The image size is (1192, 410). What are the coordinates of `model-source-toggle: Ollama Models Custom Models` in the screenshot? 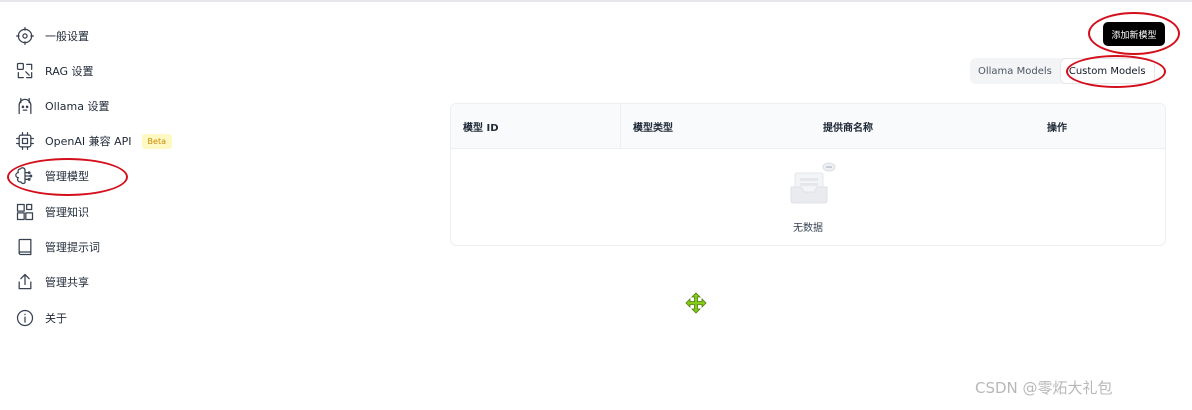 It's located at (1062, 71).